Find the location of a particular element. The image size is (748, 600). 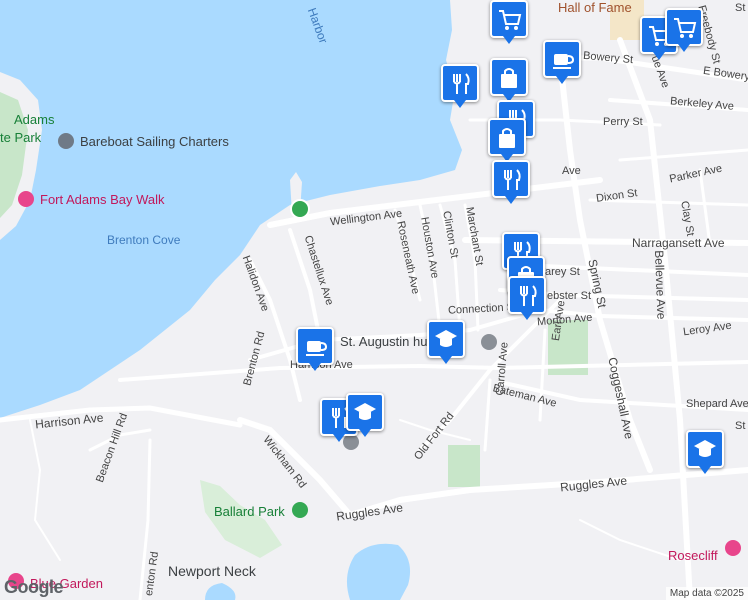

sailing-charters-icon is located at coordinates (66, 141).